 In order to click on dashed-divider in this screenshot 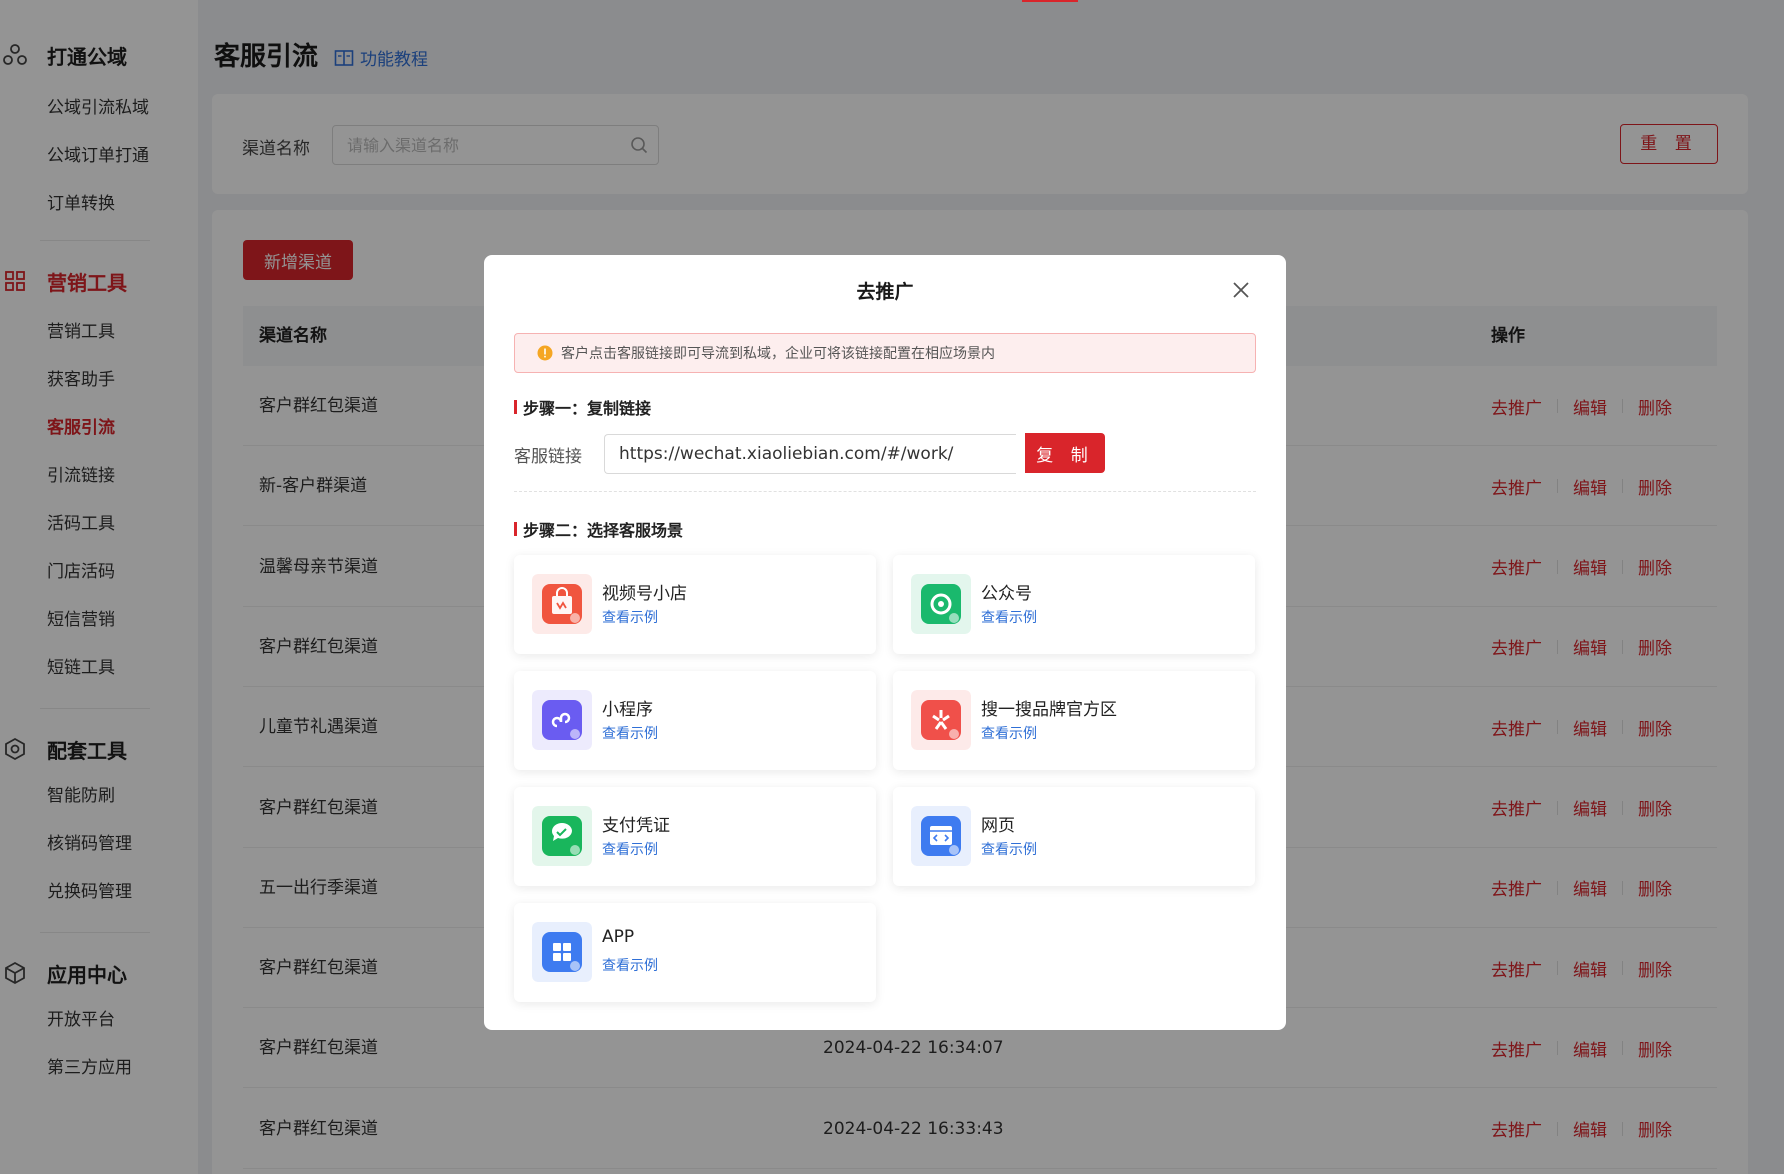, I will do `click(885, 491)`.